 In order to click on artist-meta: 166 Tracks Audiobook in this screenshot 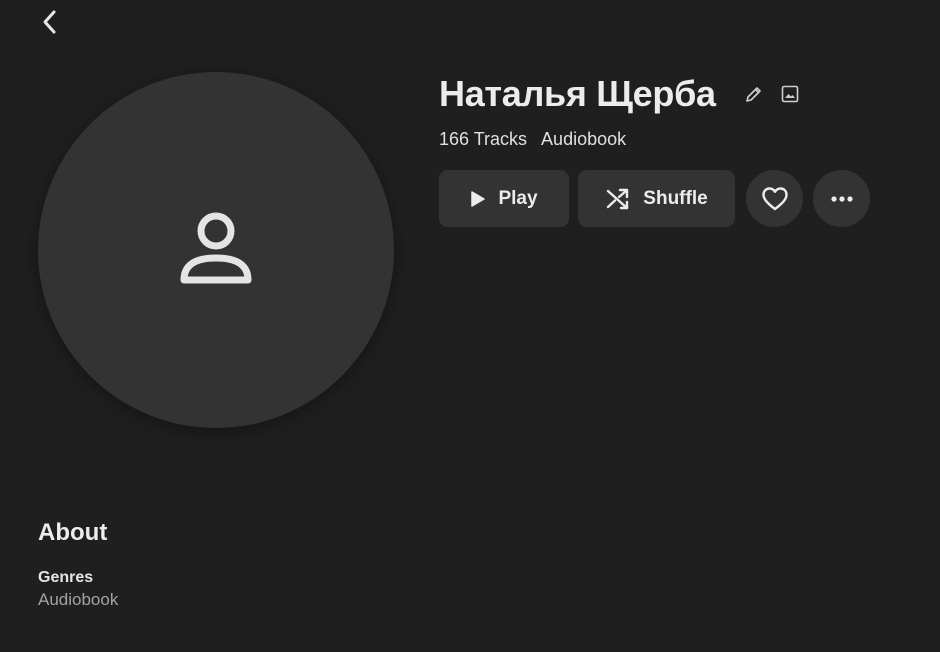, I will do `click(689, 139)`.